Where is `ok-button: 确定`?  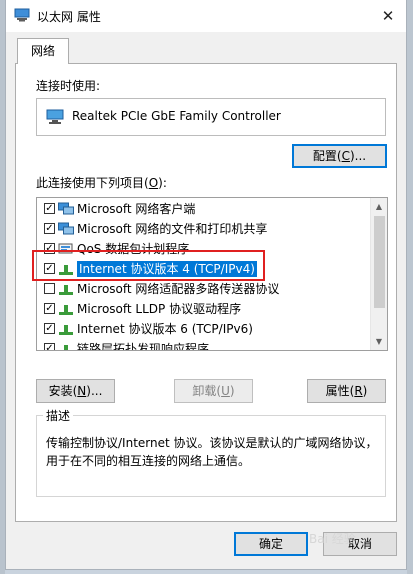
ok-button: 确定 is located at coordinates (271, 544).